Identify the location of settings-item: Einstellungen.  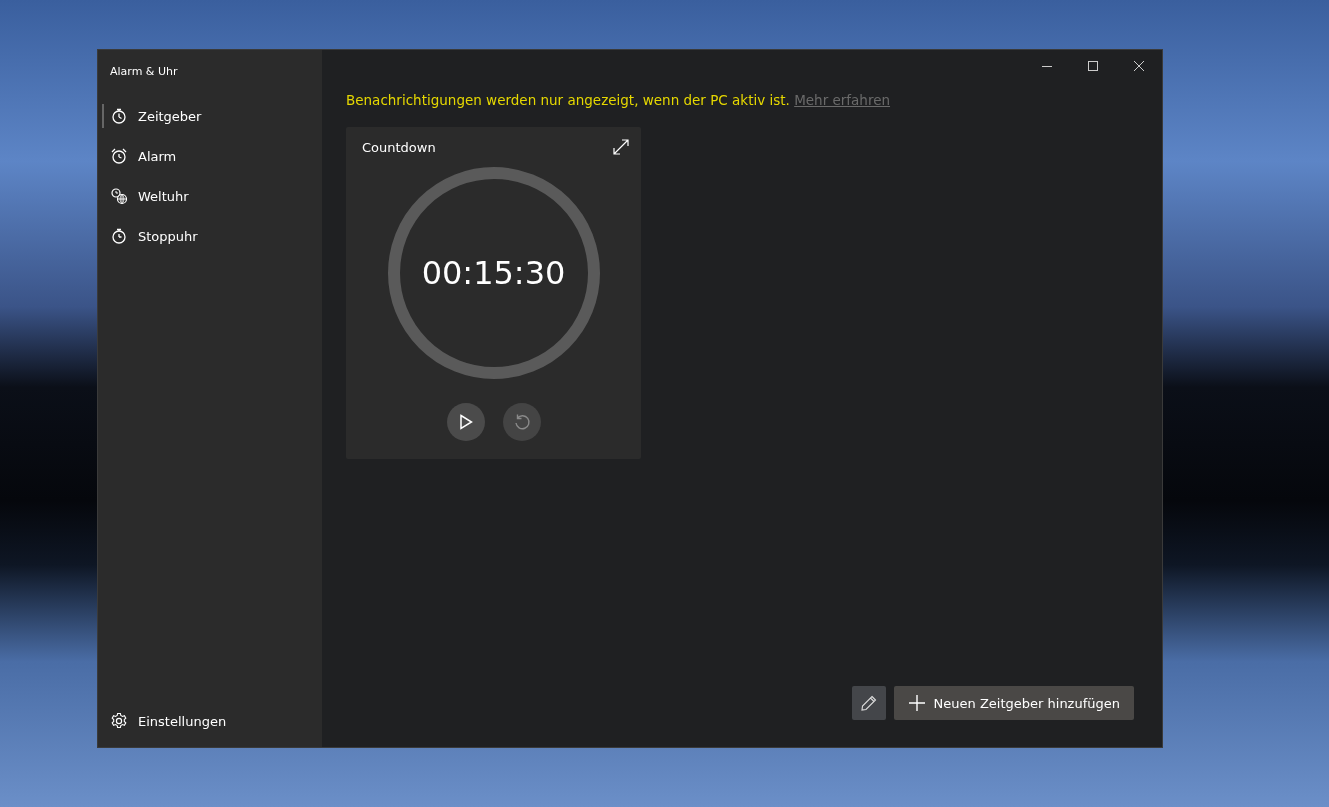
(210, 721).